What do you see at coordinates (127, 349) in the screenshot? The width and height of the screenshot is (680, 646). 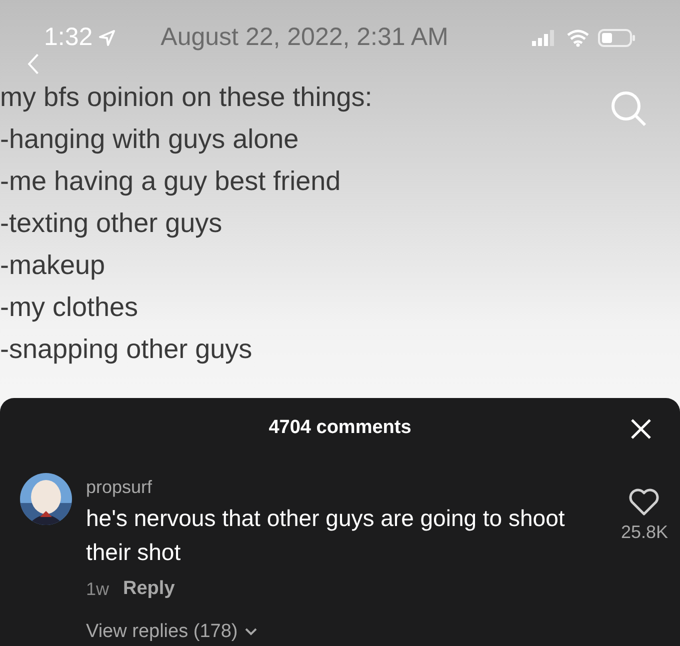 I see `post-text-line: -snapping other guys` at bounding box center [127, 349].